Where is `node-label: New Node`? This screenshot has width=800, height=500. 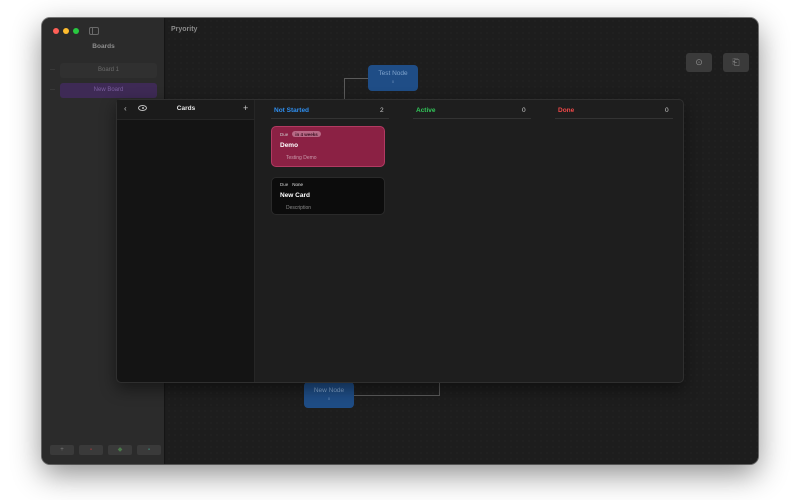 node-label: New Node is located at coordinates (329, 390).